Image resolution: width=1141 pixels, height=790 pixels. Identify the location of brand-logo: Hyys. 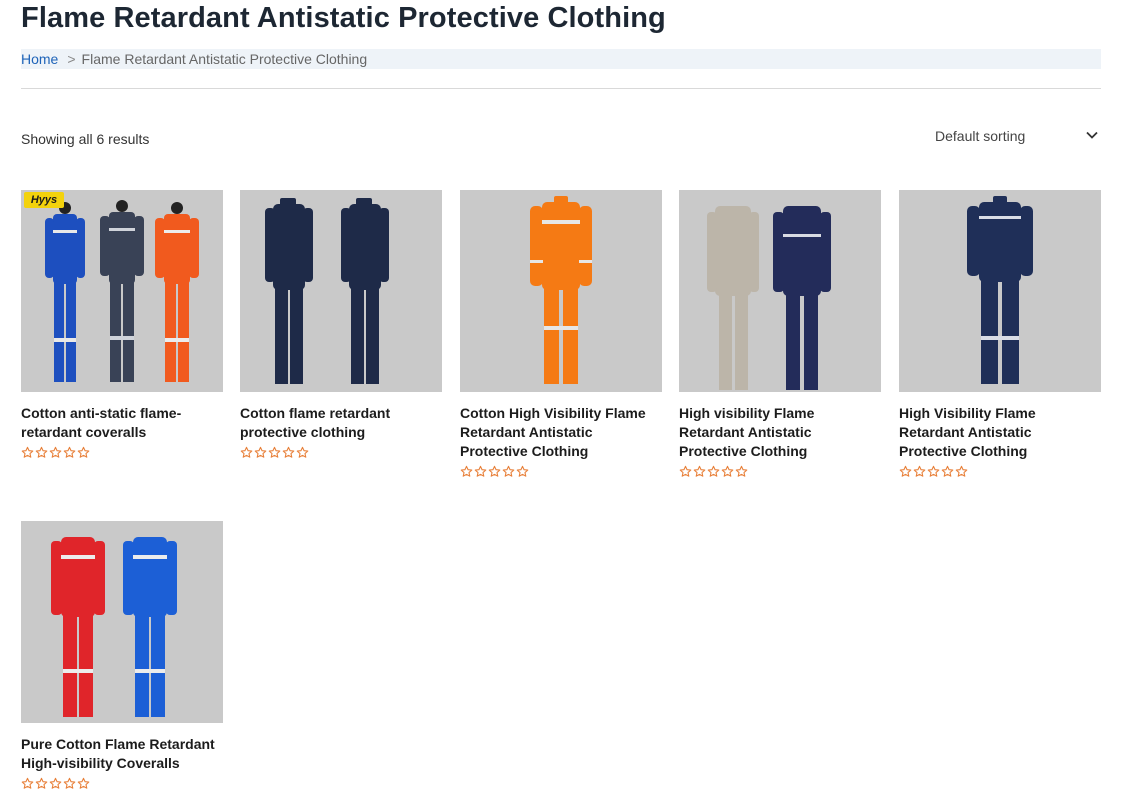
(44, 200).